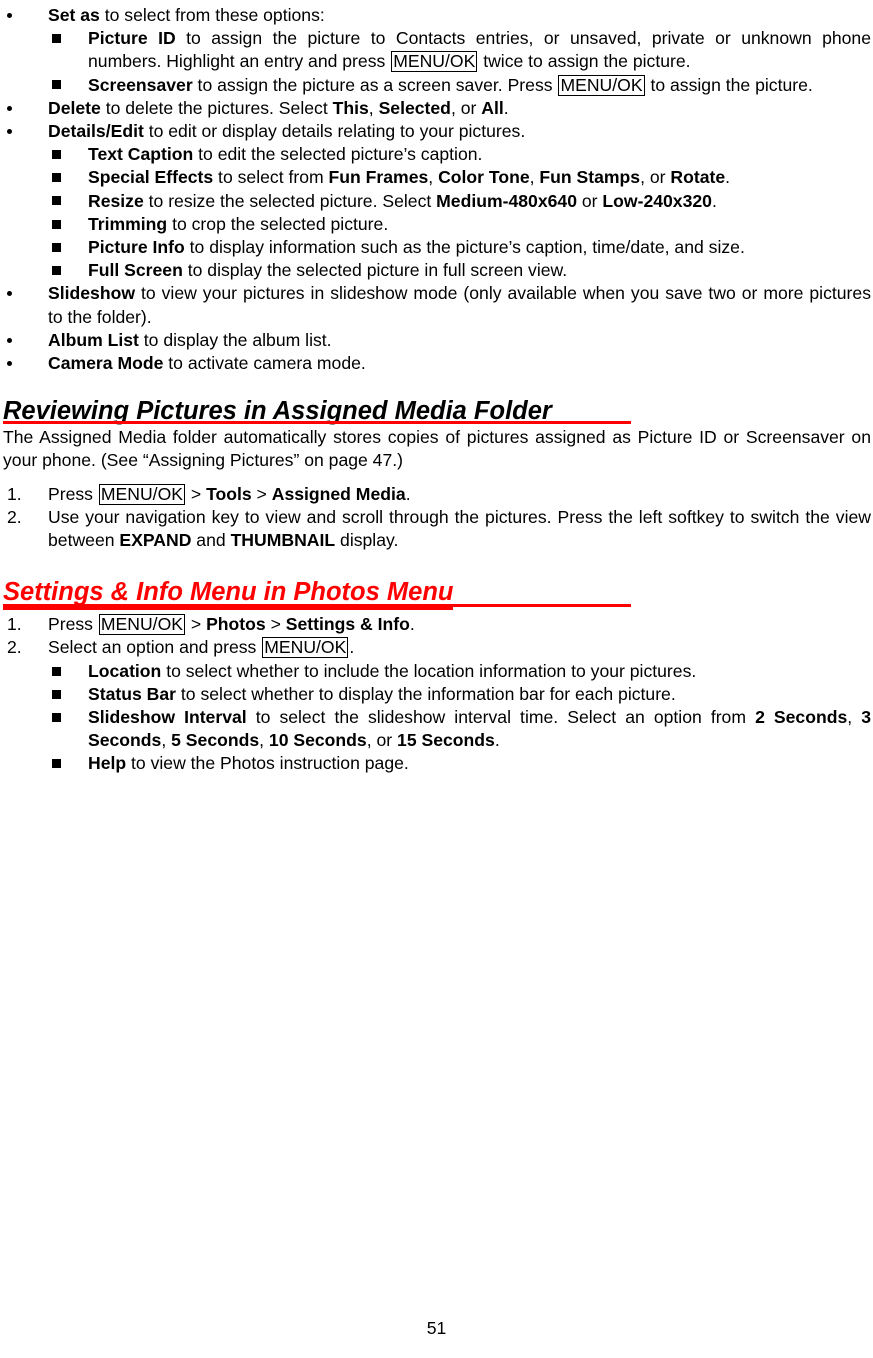  I want to click on list-item-trimming: Trimming to crop the selected picture., so click(437, 224).